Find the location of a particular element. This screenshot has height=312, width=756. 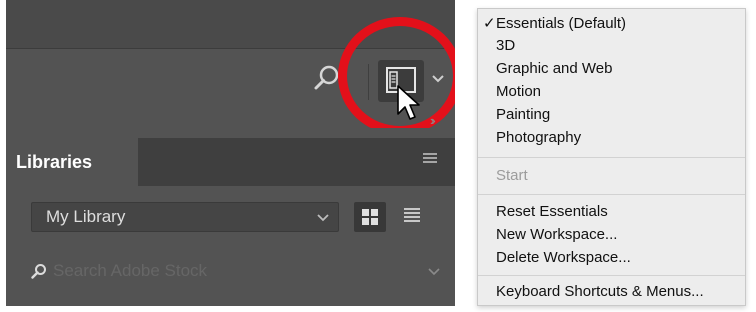

search-icon is located at coordinates (38, 271).